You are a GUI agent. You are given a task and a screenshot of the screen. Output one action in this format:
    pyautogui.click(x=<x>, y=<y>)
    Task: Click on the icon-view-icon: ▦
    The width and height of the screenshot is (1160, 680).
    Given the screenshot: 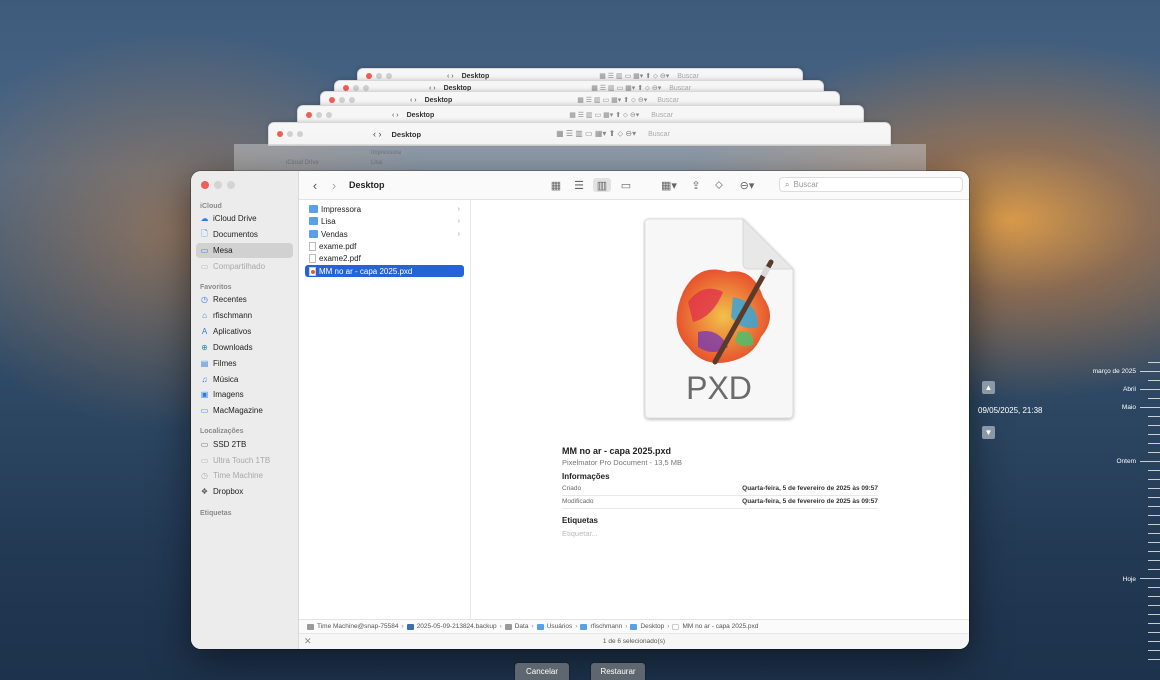 What is the action you would take?
    pyautogui.click(x=556, y=185)
    